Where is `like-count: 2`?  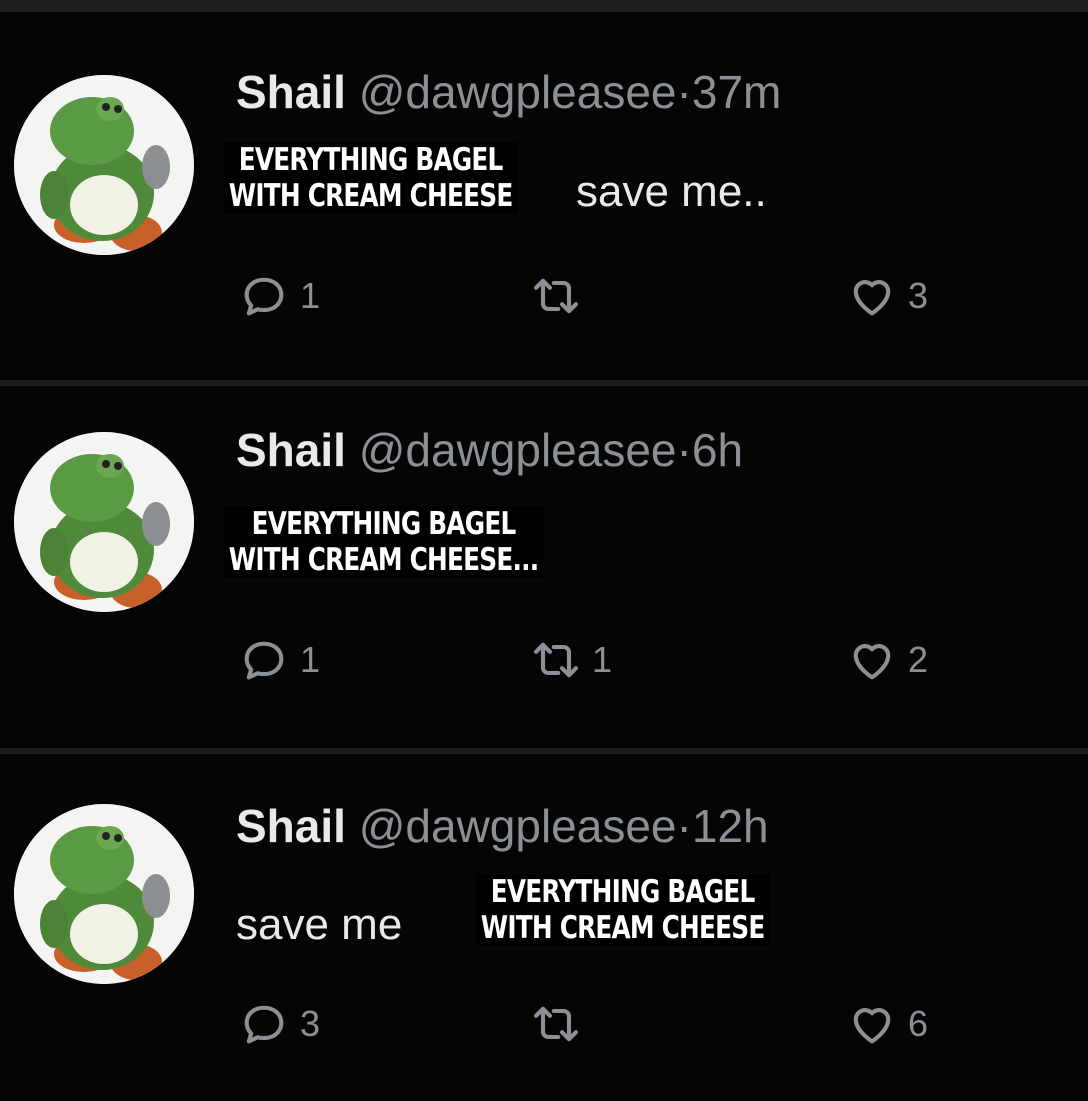 like-count: 2 is located at coordinates (918, 659).